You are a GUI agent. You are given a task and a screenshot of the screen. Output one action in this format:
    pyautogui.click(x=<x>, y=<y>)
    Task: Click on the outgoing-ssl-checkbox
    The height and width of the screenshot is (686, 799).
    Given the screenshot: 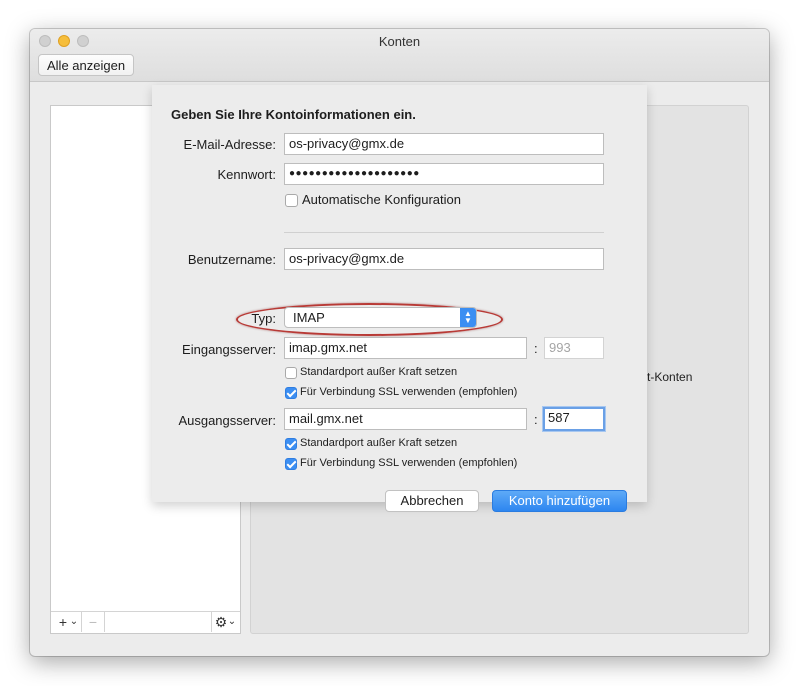 What is the action you would take?
    pyautogui.click(x=291, y=464)
    